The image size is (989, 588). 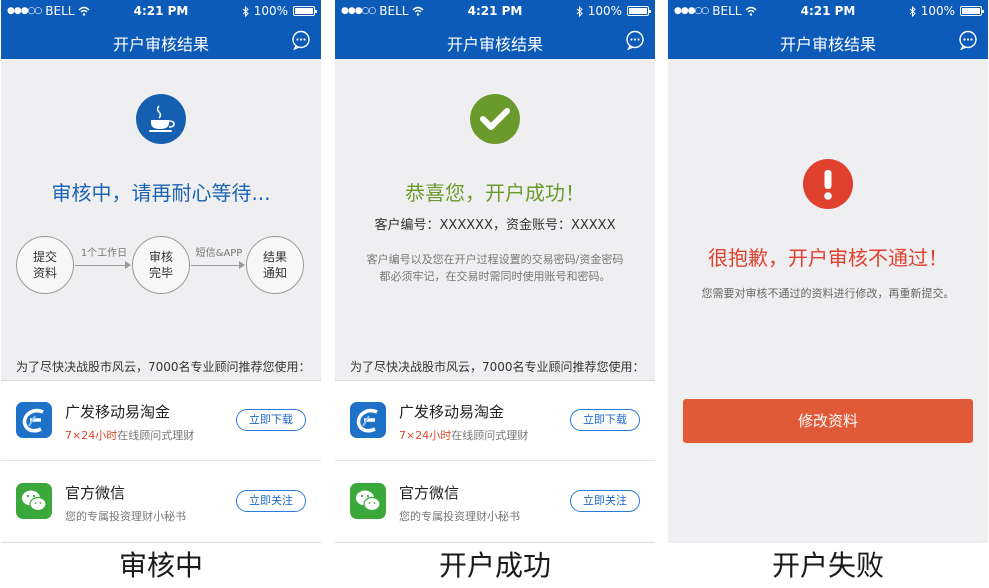 I want to click on step-label: 结果通知, so click(x=274, y=265).